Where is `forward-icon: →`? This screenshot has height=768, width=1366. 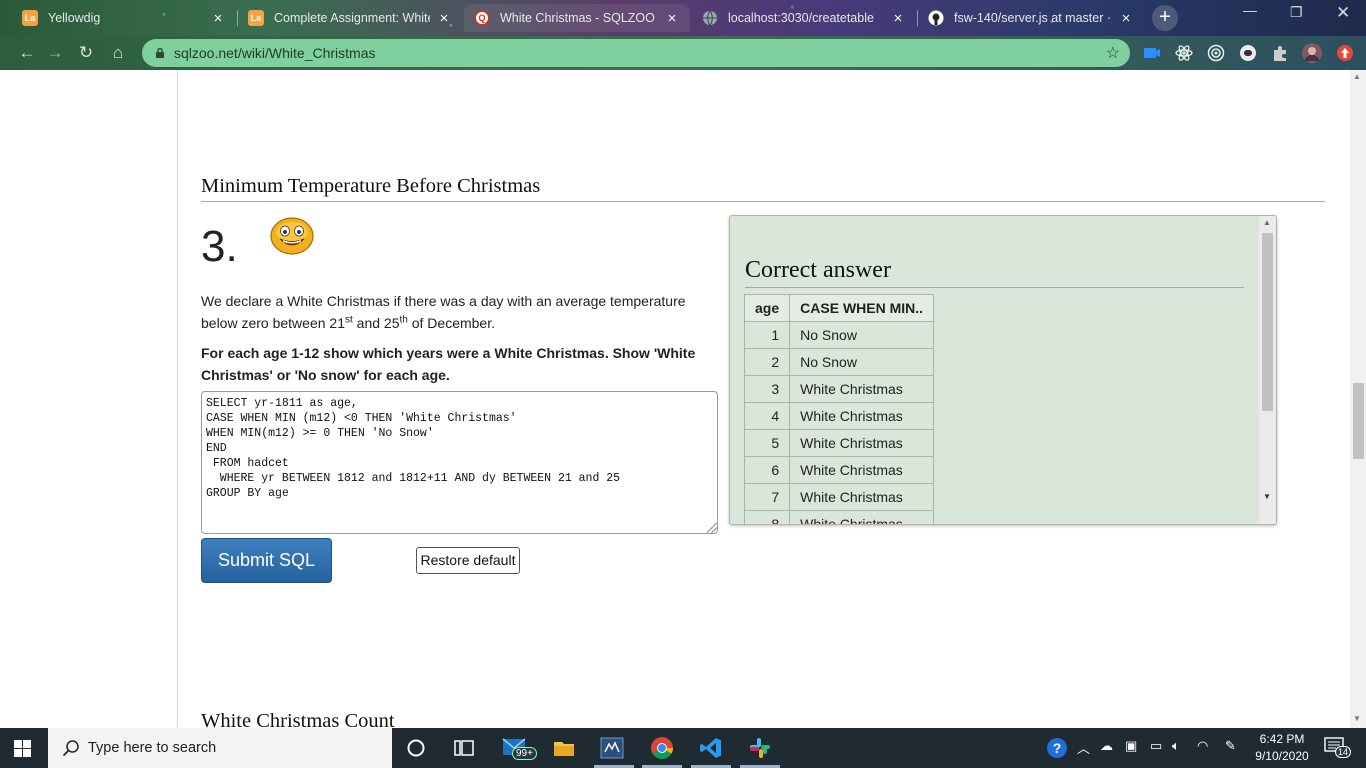
forward-icon: → is located at coordinates (55, 53).